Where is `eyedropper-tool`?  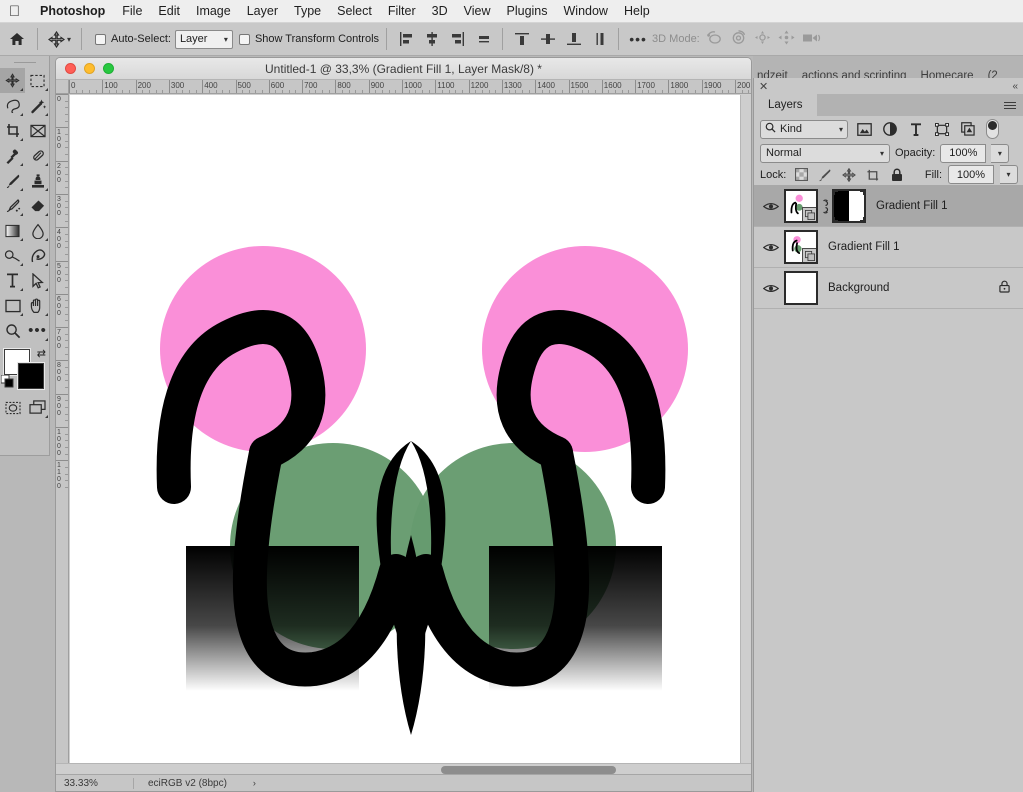
eyedropper-tool is located at coordinates (12, 155).